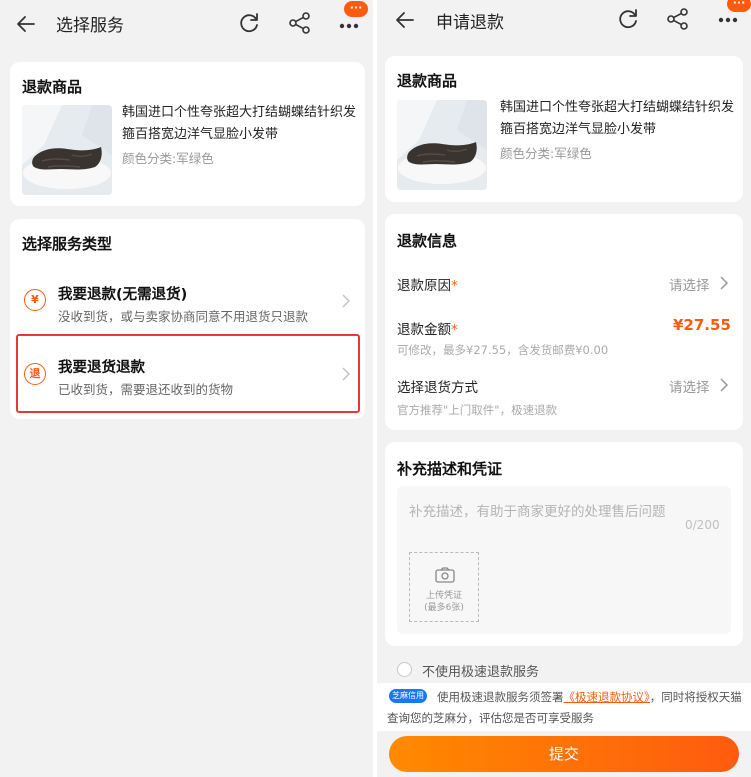  What do you see at coordinates (188, 373) in the screenshot?
I see `selection-highlight` at bounding box center [188, 373].